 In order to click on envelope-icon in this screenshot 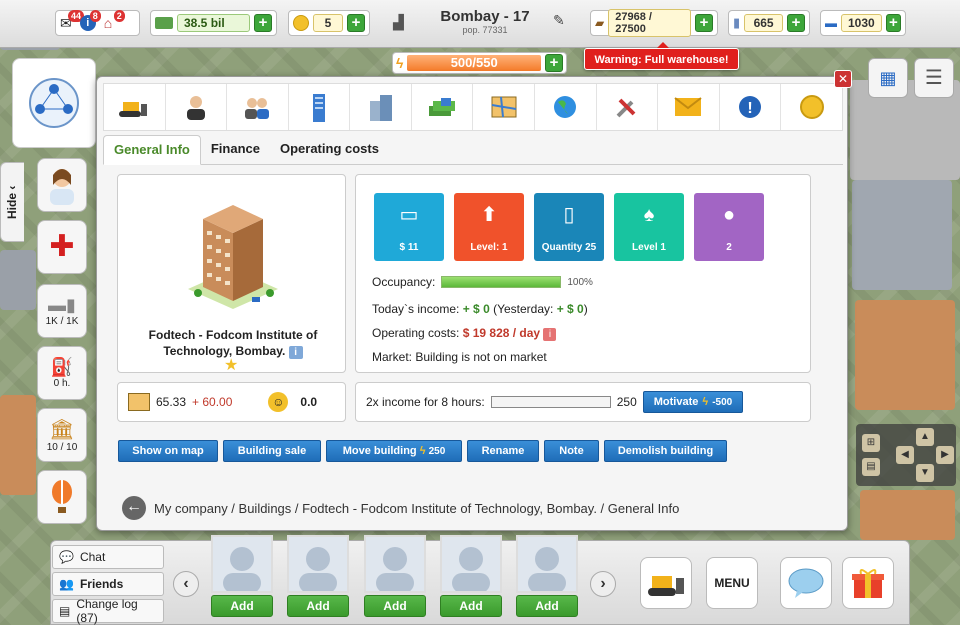, I will do `click(689, 107)`.